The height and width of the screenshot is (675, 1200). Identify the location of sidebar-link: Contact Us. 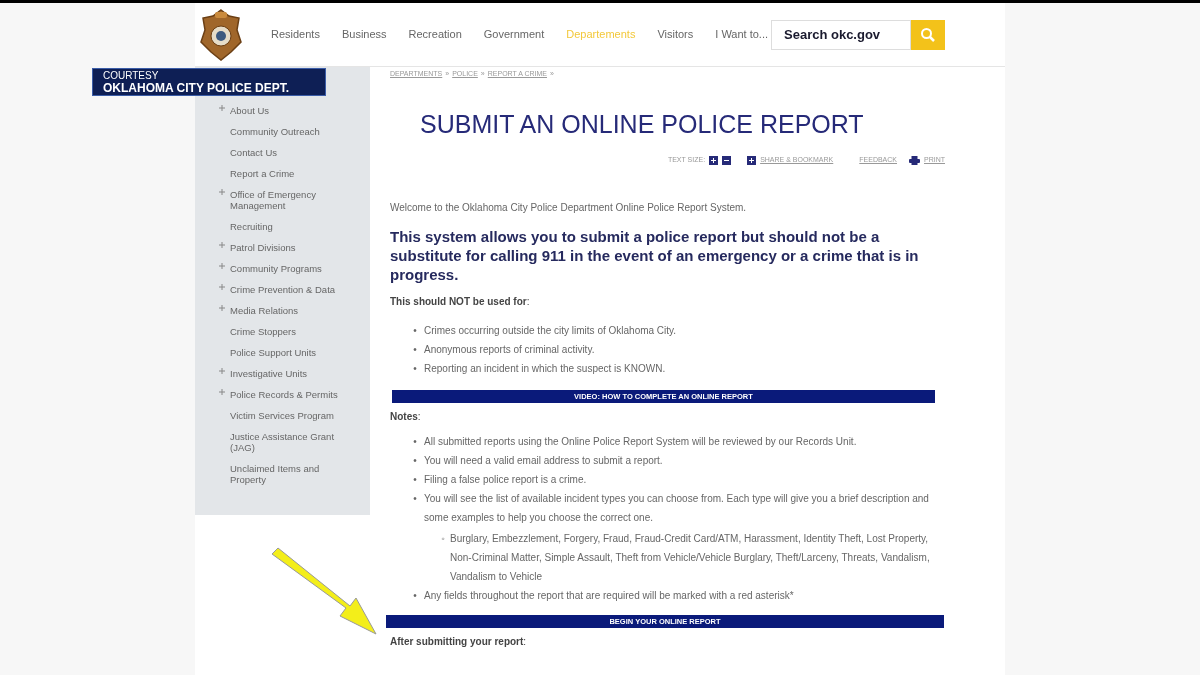
(285, 152).